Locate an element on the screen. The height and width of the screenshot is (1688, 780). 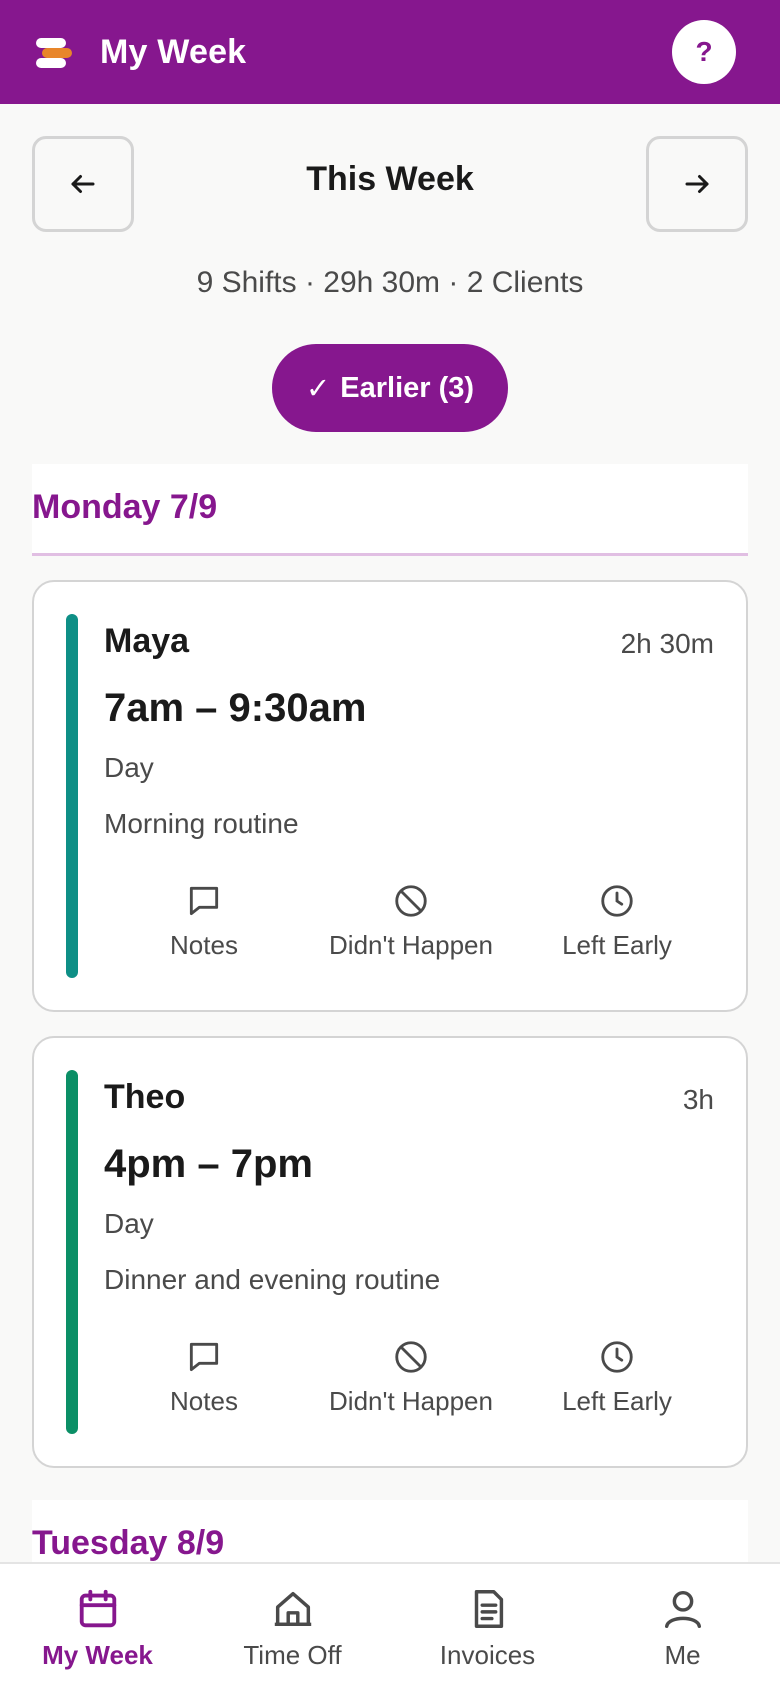
top-app-bar: My Week ? is located at coordinates (390, 52).